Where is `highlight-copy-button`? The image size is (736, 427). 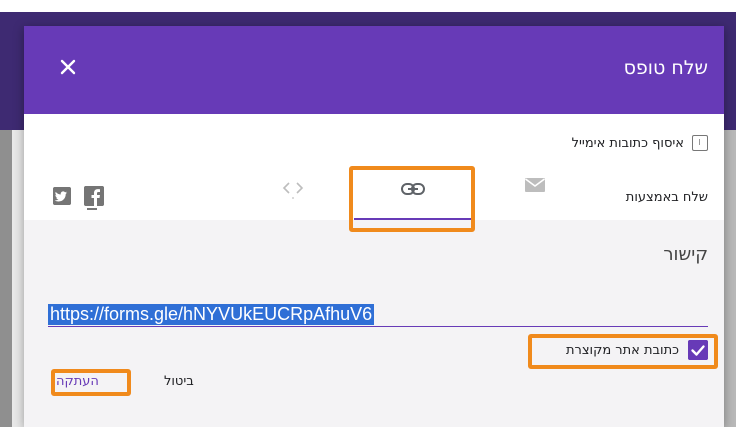 highlight-copy-button is located at coordinates (91, 382).